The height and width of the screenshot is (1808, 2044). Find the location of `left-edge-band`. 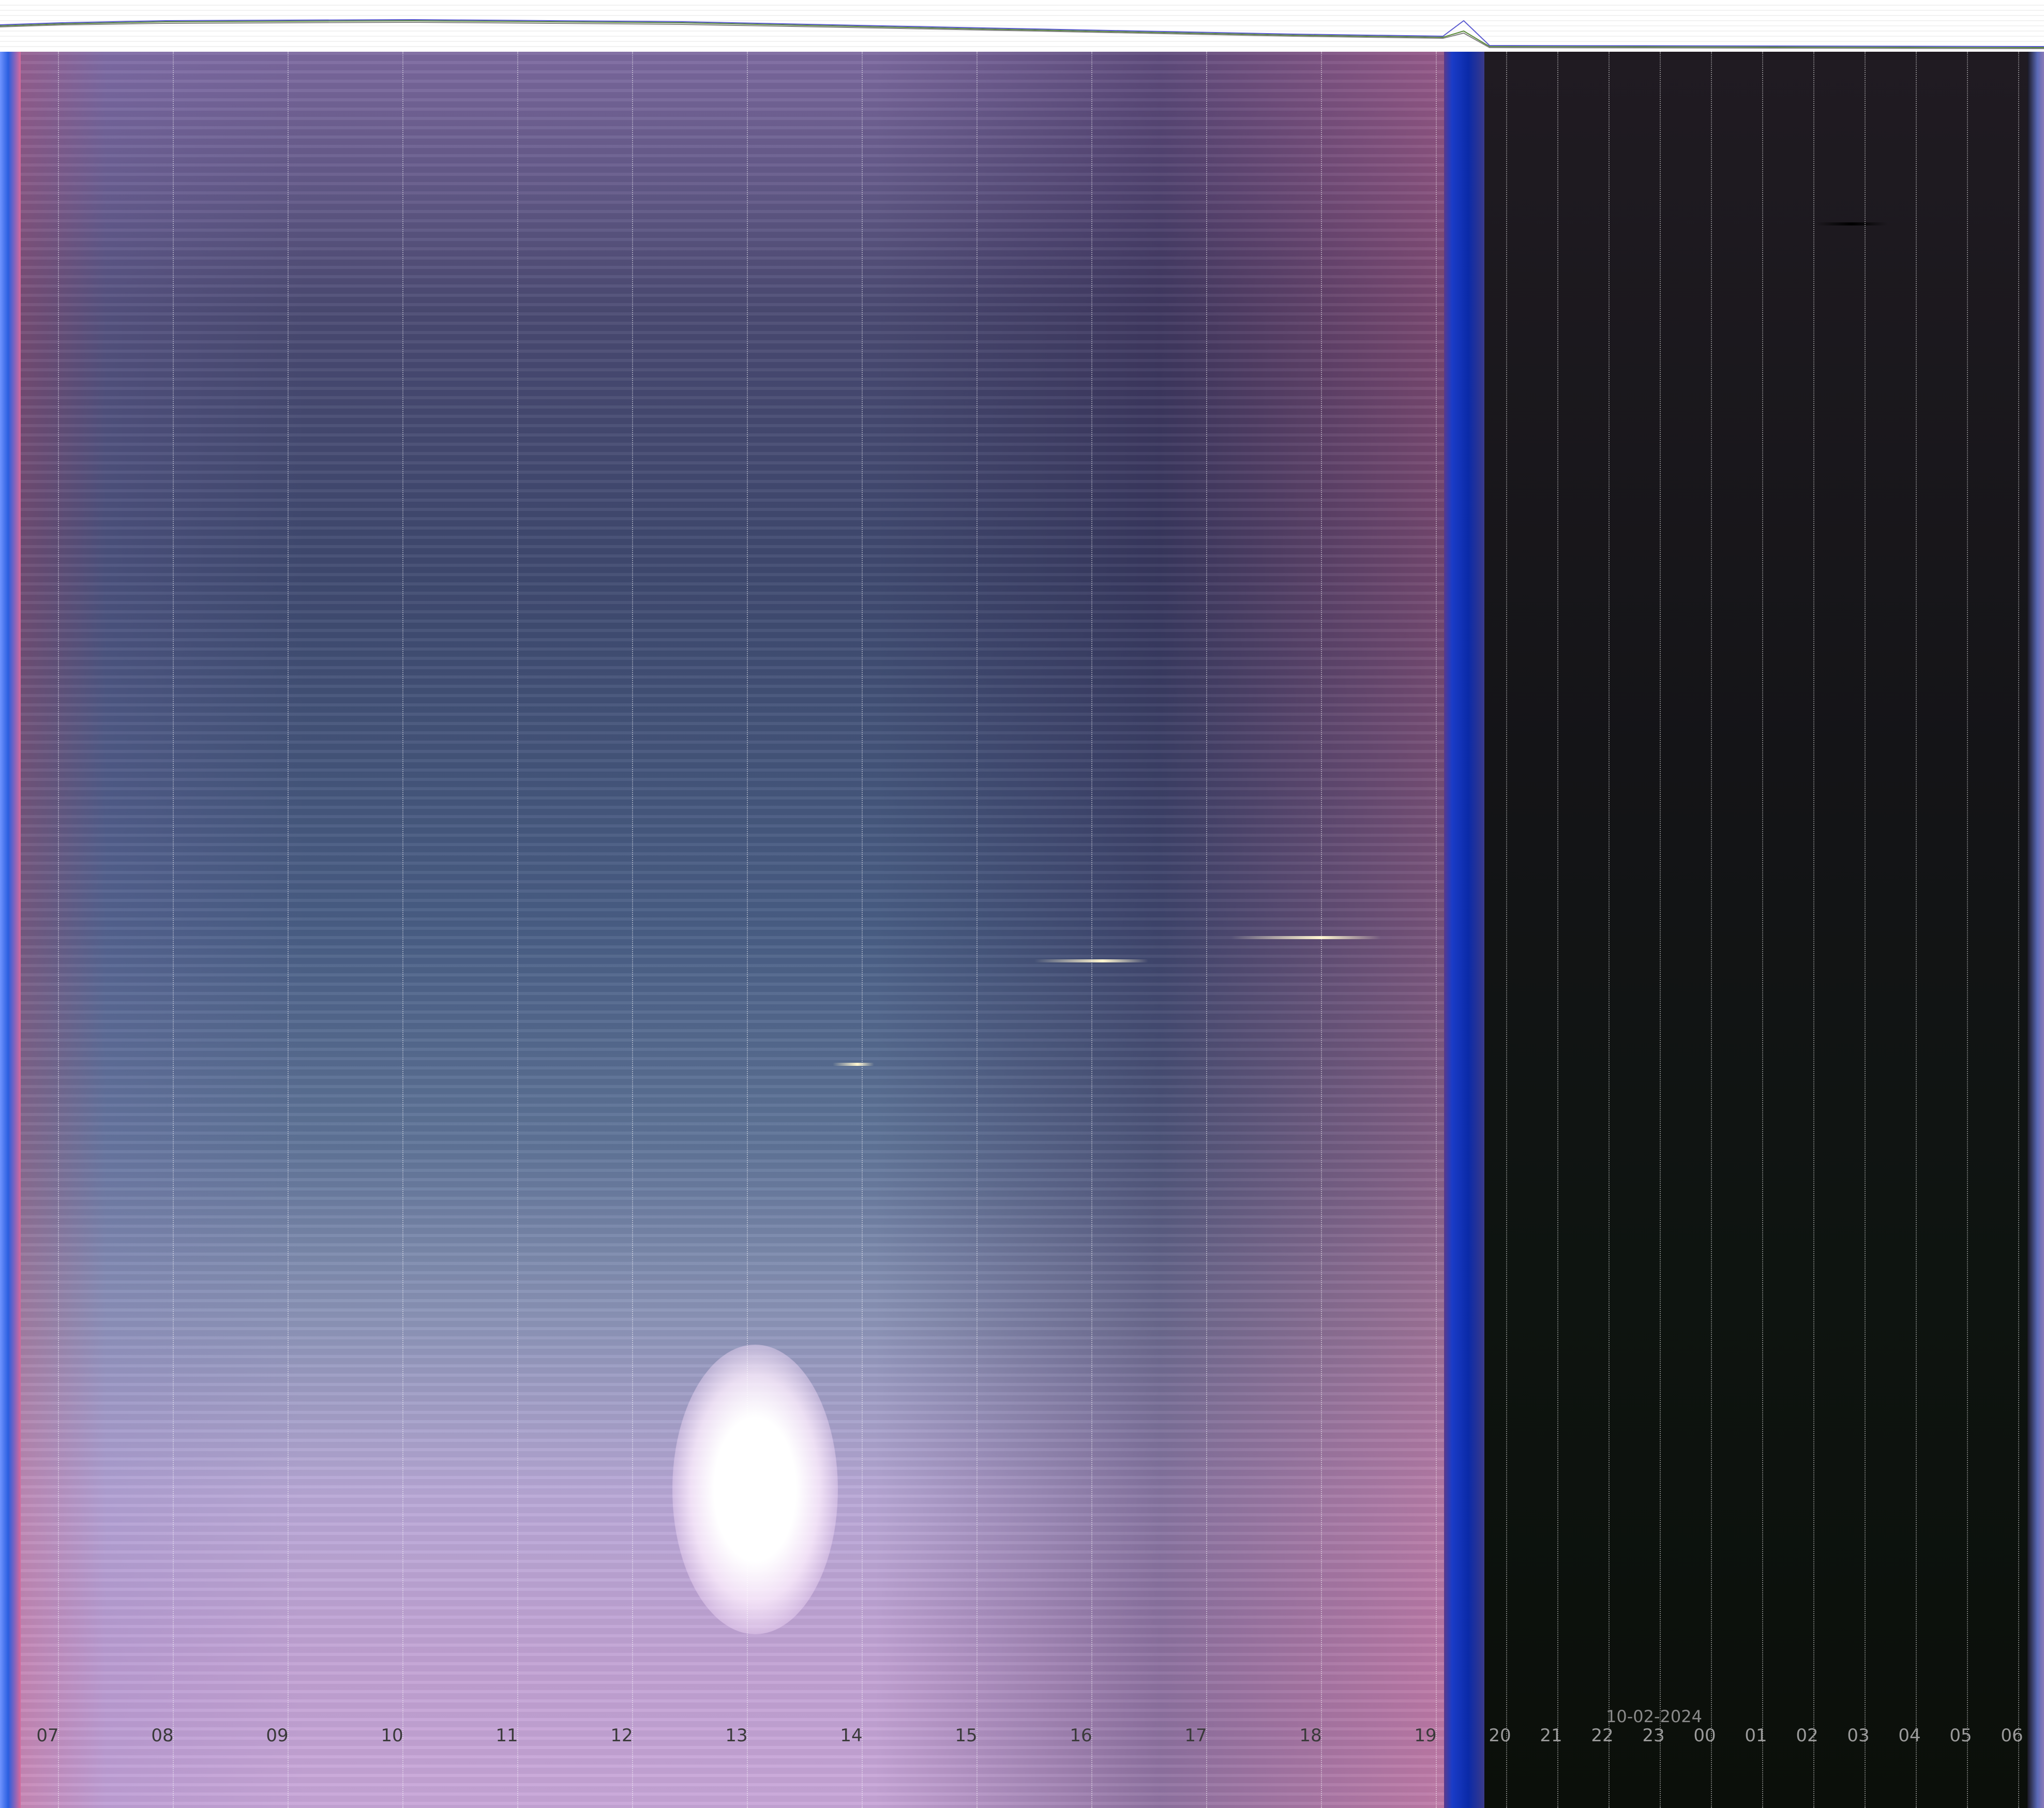

left-edge-band is located at coordinates (10, 930).